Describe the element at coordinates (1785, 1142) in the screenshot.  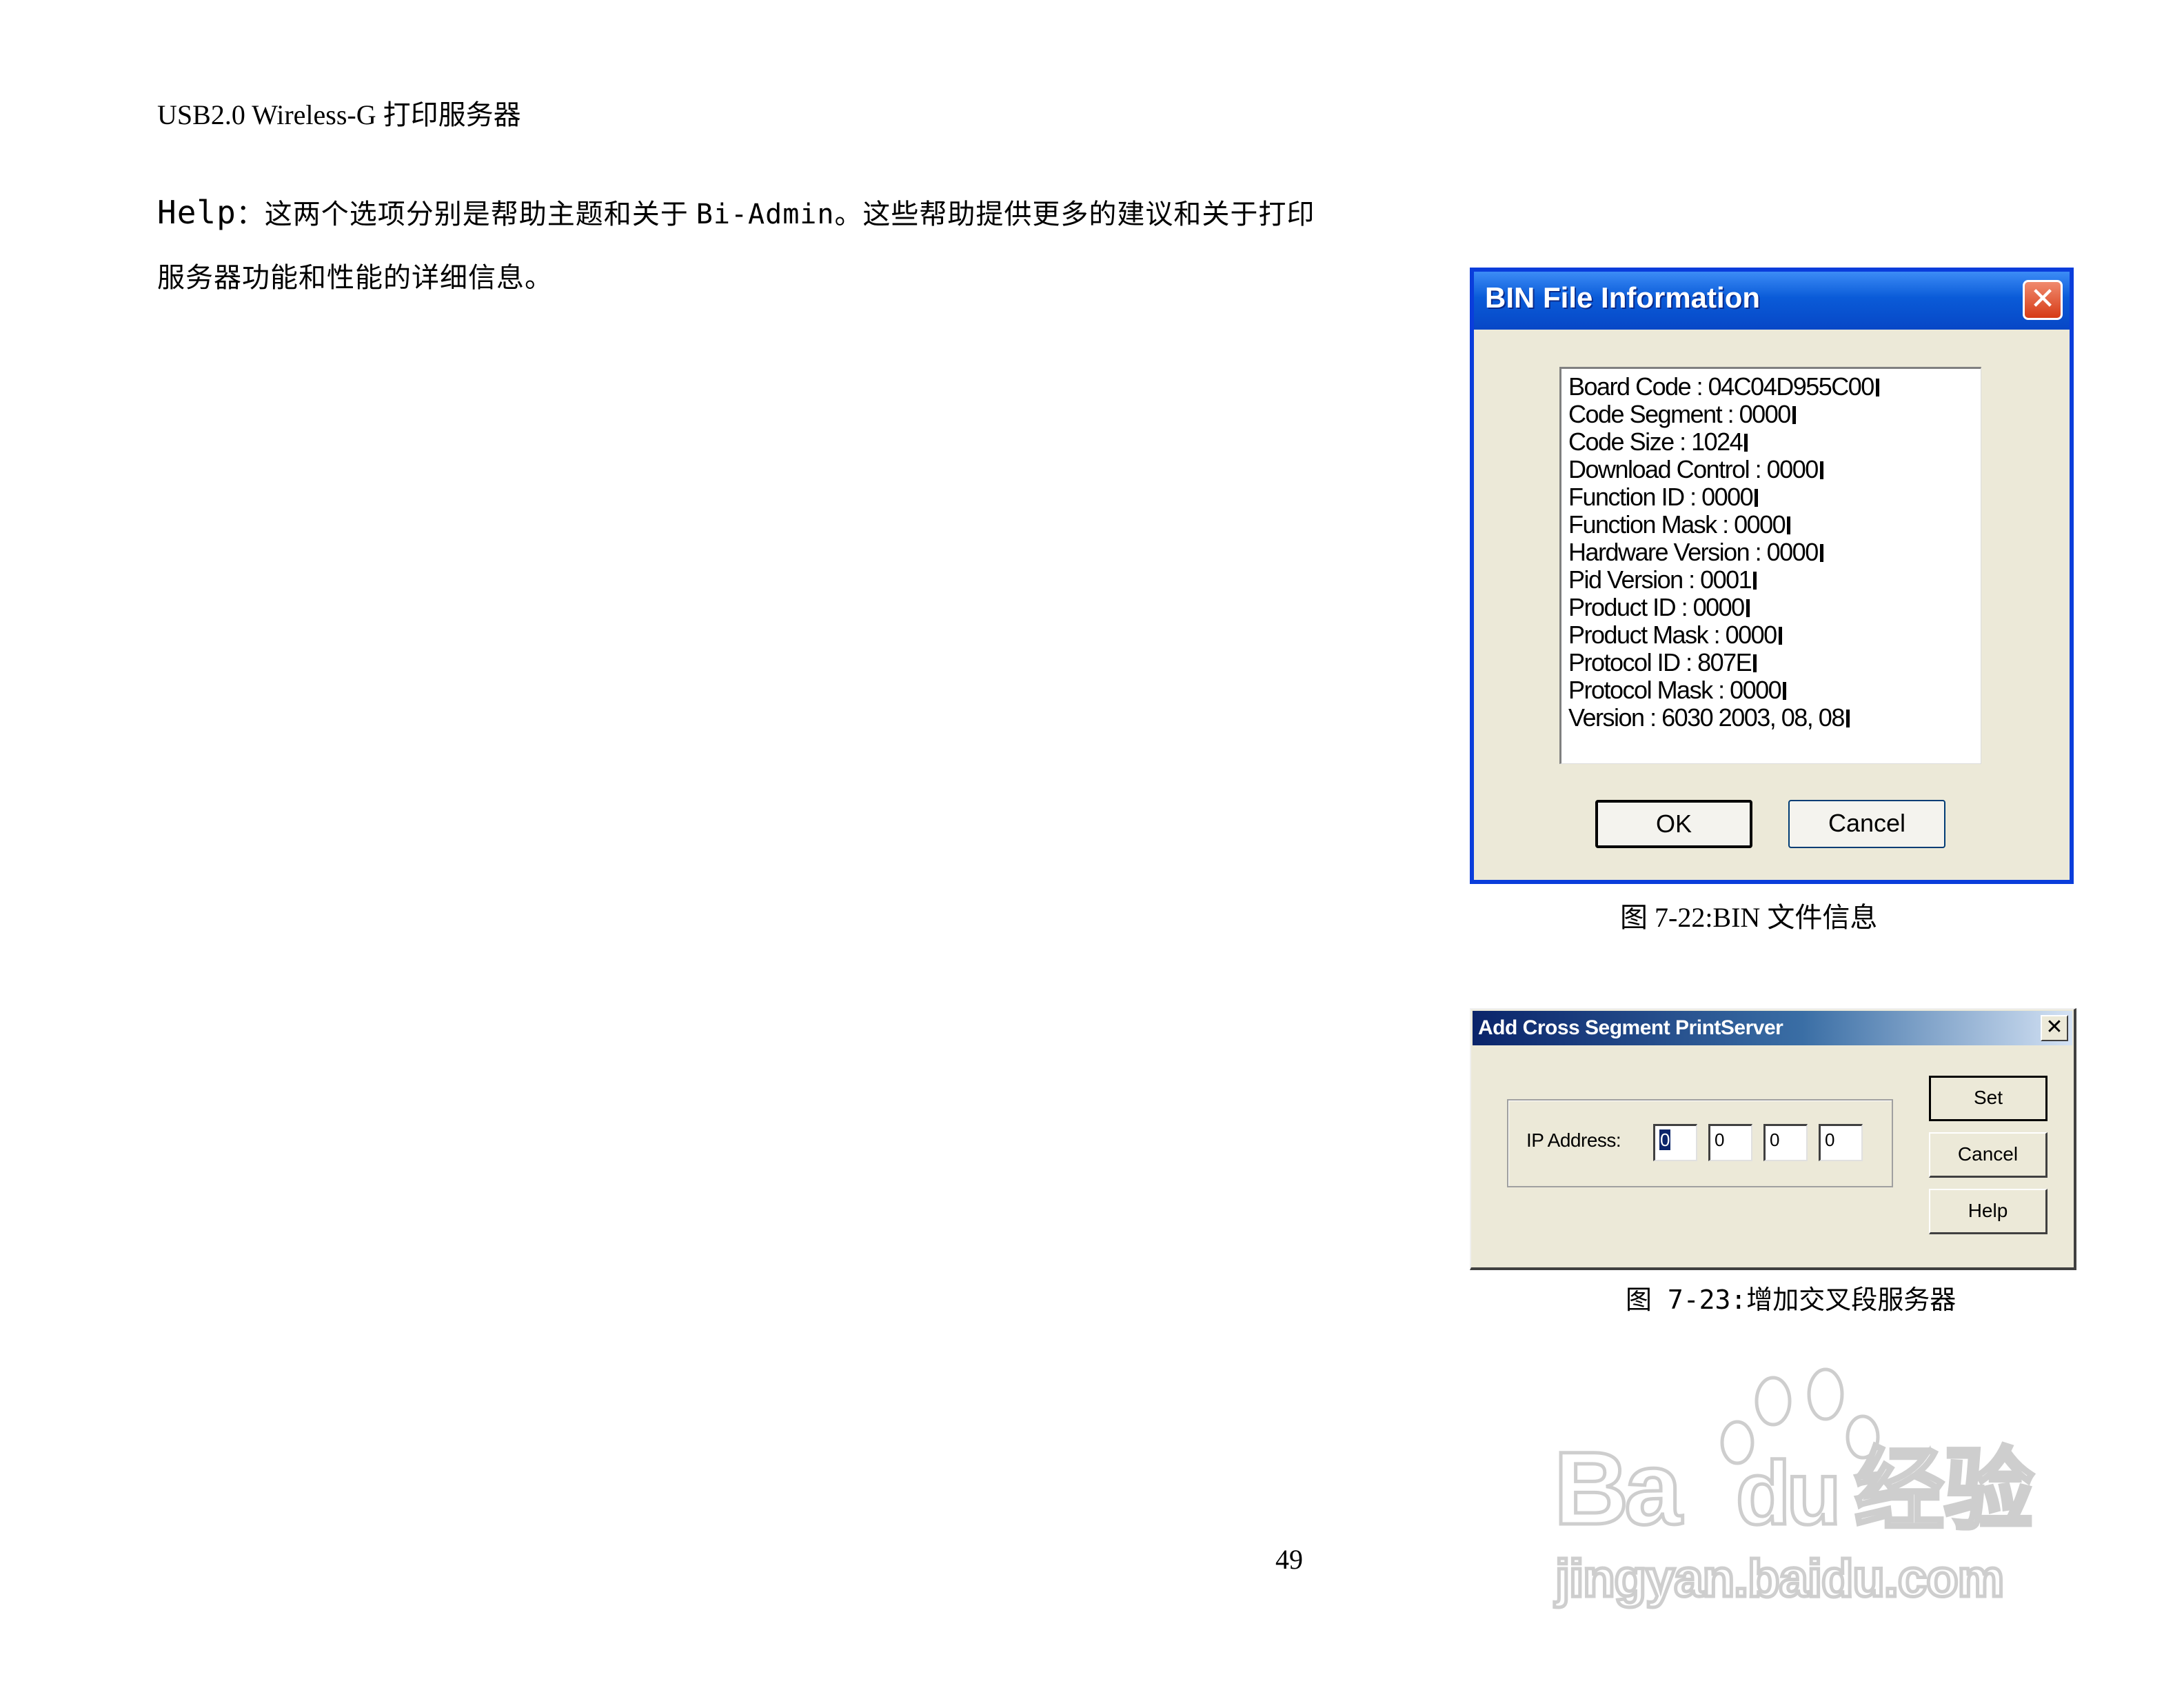
I see `ip-octet-3-input: 0` at that location.